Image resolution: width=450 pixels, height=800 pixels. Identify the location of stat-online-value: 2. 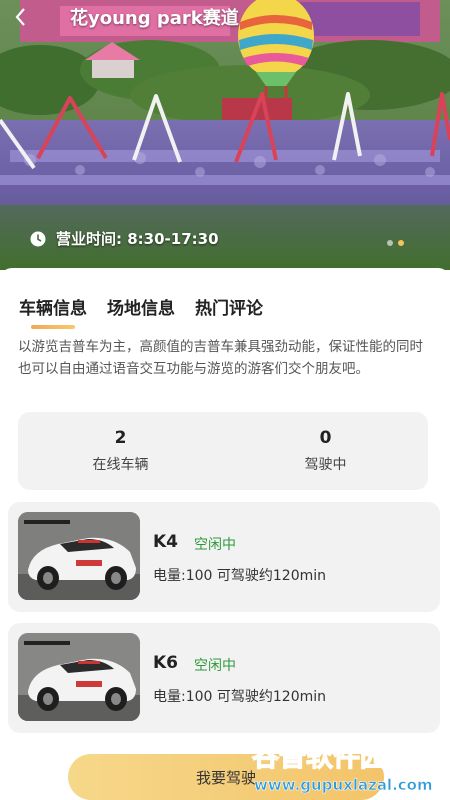
(120, 438).